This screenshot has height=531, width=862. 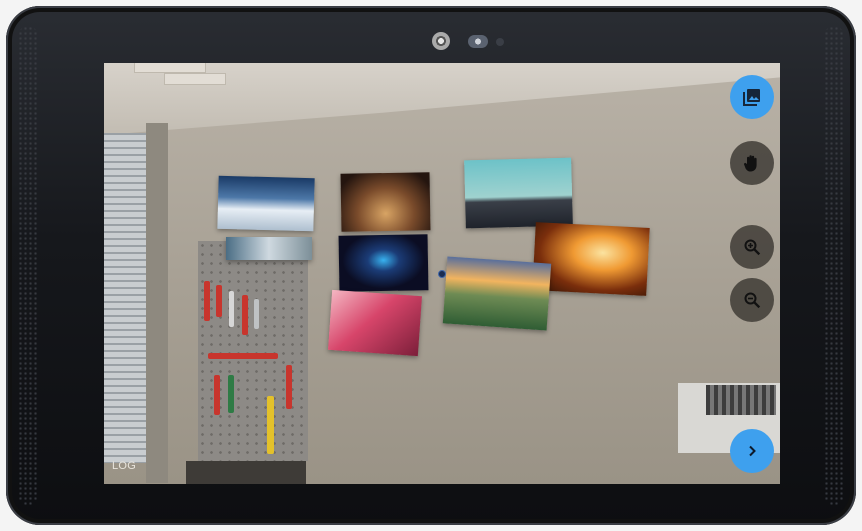 I want to click on wall-pillar, so click(x=157, y=303).